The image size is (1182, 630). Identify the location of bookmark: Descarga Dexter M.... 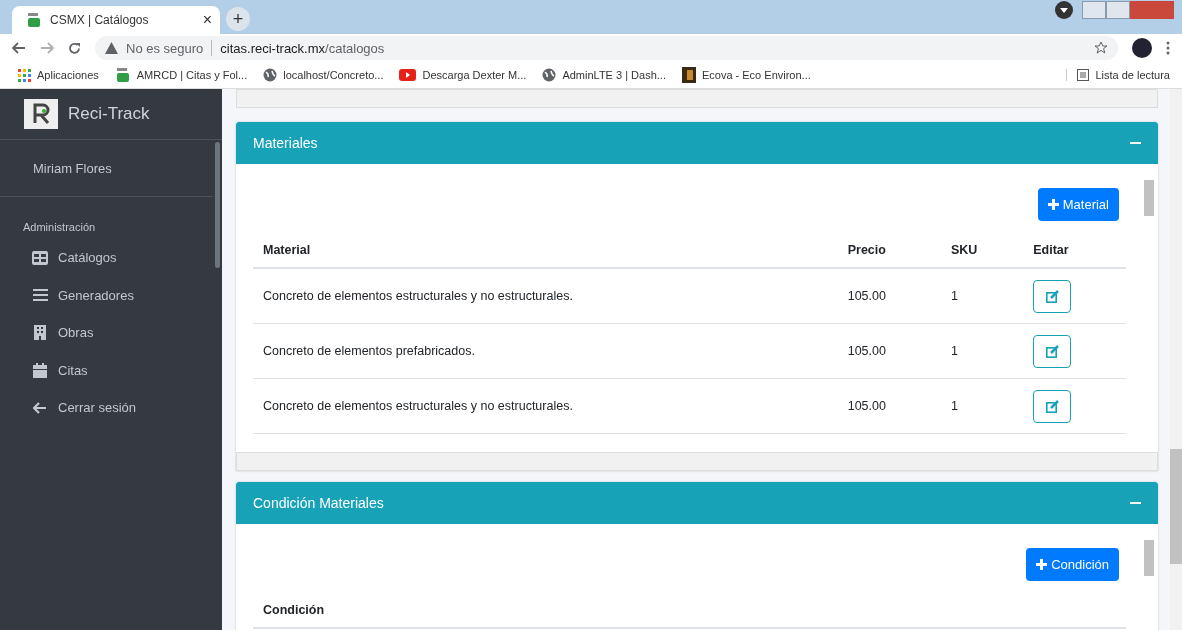
(463, 75).